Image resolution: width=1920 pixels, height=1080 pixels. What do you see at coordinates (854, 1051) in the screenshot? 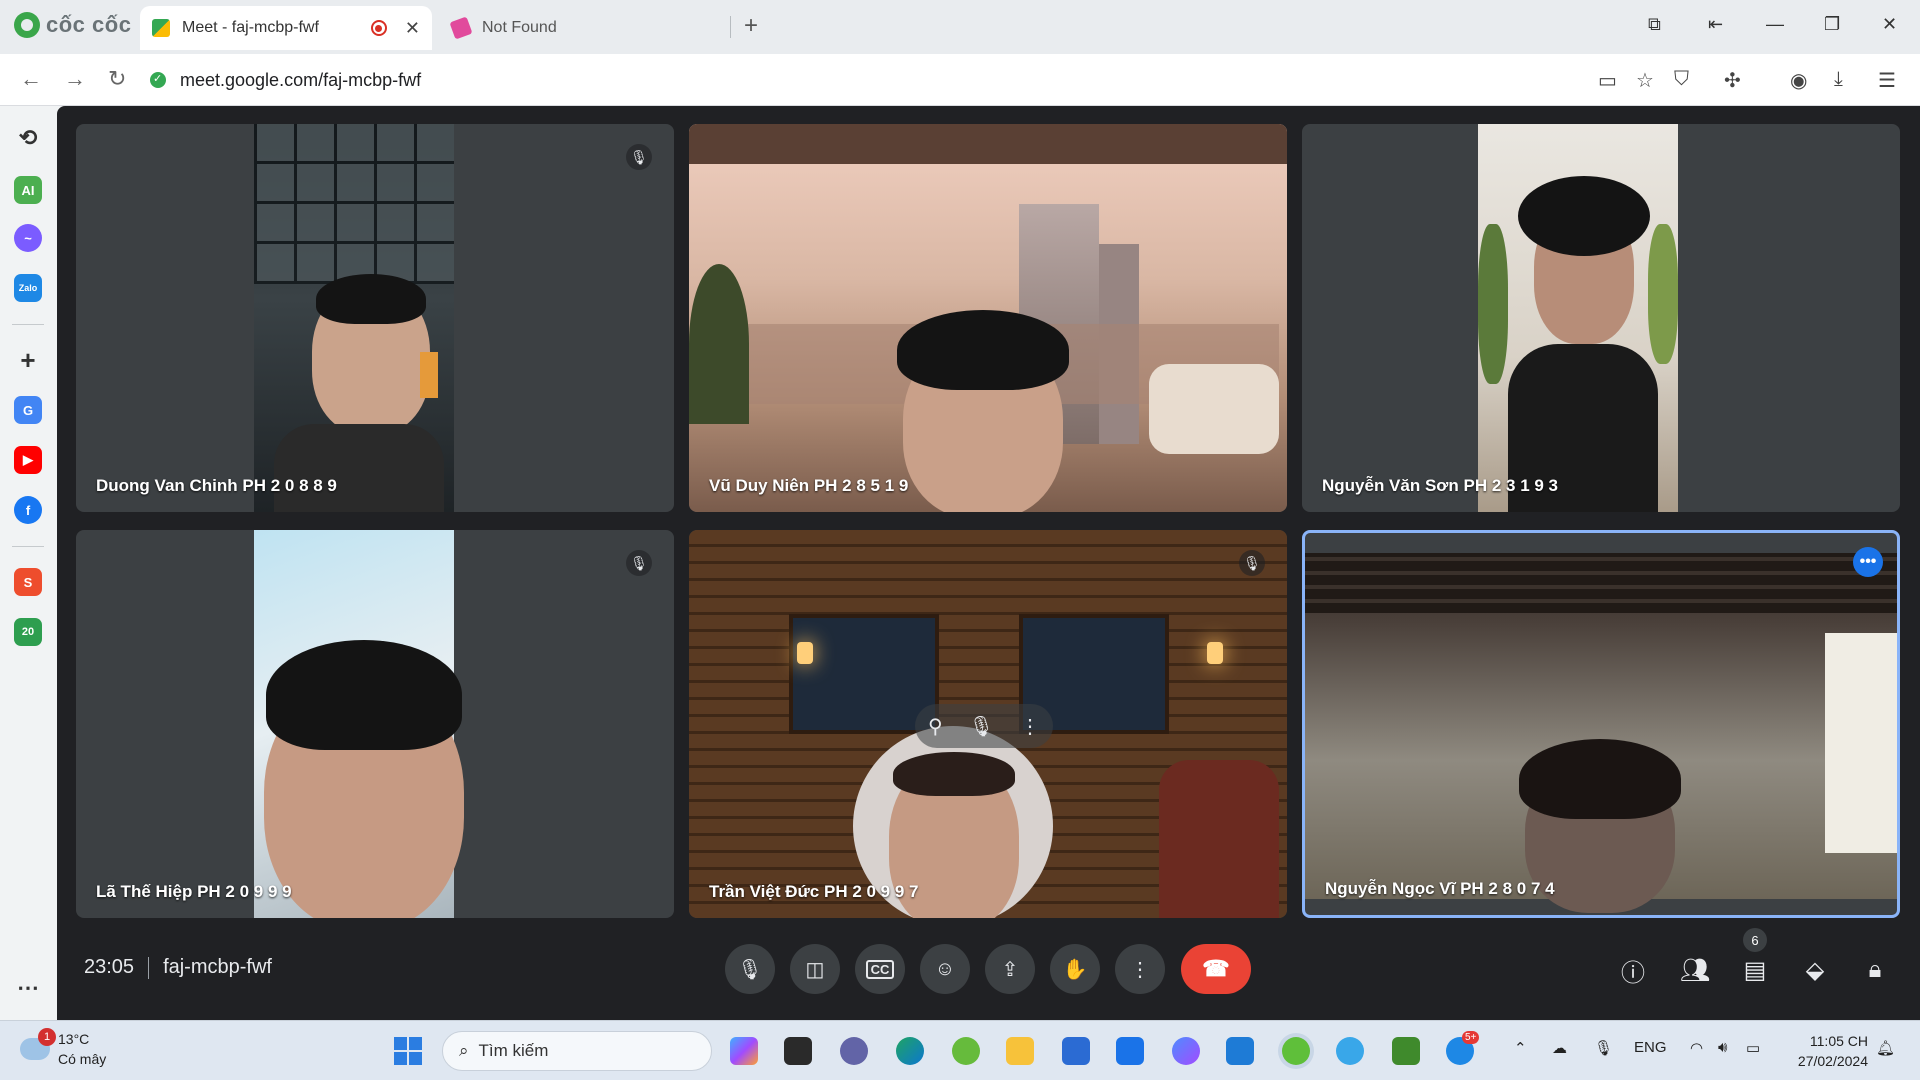
I see `teams-icon` at bounding box center [854, 1051].